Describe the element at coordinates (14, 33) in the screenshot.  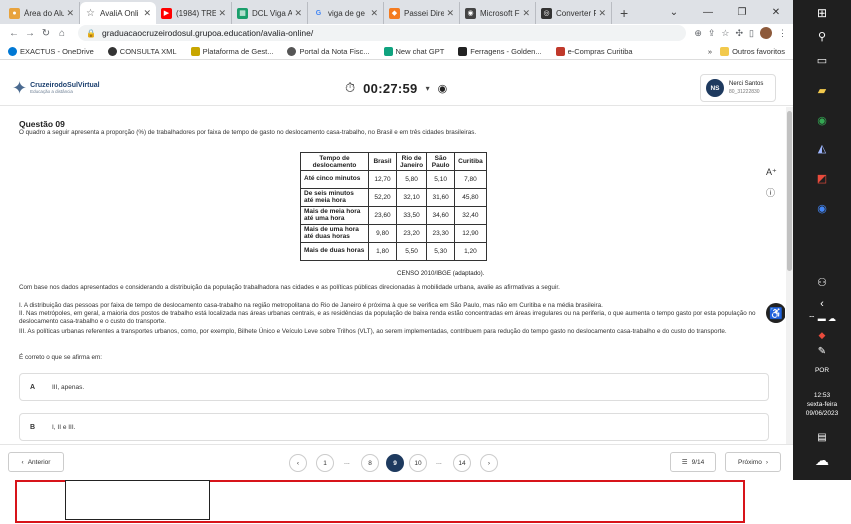
I see `back-icon: ←` at that location.